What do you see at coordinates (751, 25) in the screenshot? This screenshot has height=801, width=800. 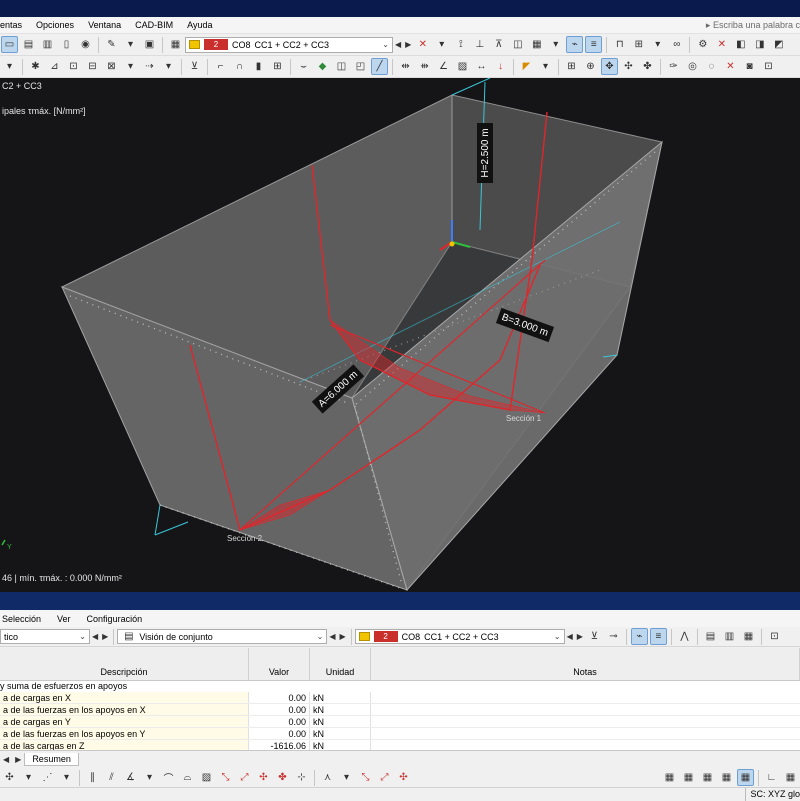 I see `help-search-box: ▸ Escriba una palabra c` at bounding box center [751, 25].